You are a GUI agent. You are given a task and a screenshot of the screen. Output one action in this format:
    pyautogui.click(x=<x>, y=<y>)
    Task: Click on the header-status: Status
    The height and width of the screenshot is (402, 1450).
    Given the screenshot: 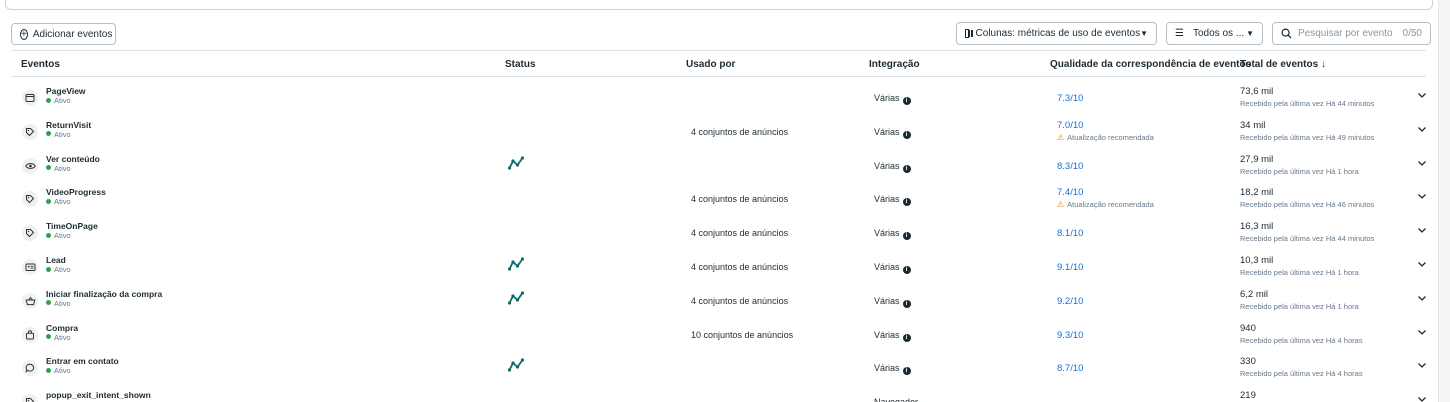 What is the action you would take?
    pyautogui.click(x=520, y=64)
    